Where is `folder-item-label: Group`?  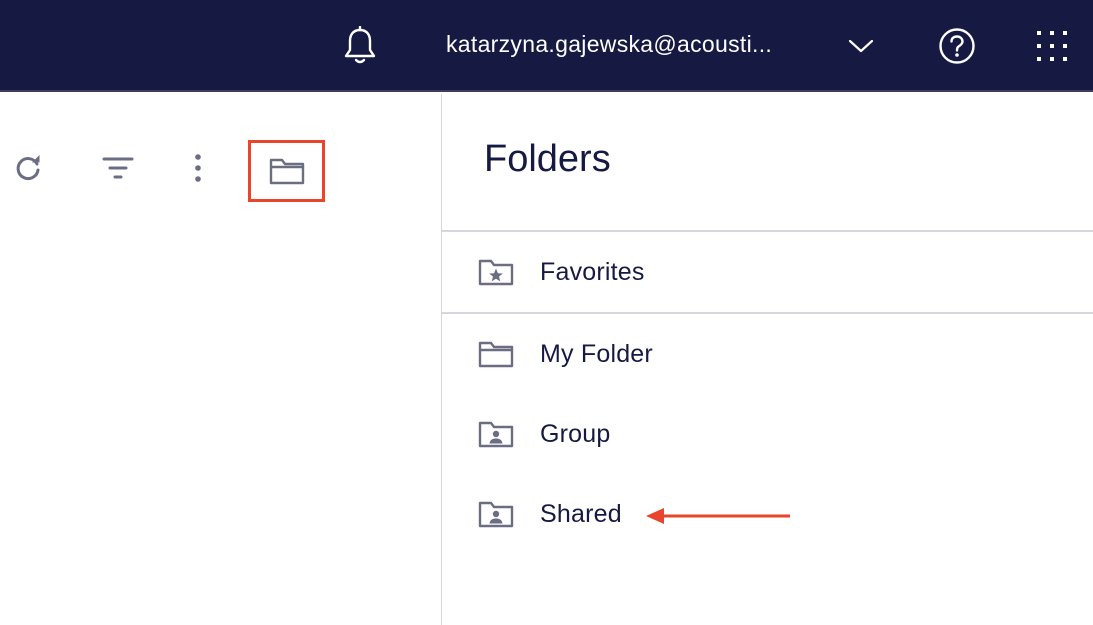
folder-item-label: Group is located at coordinates (575, 433).